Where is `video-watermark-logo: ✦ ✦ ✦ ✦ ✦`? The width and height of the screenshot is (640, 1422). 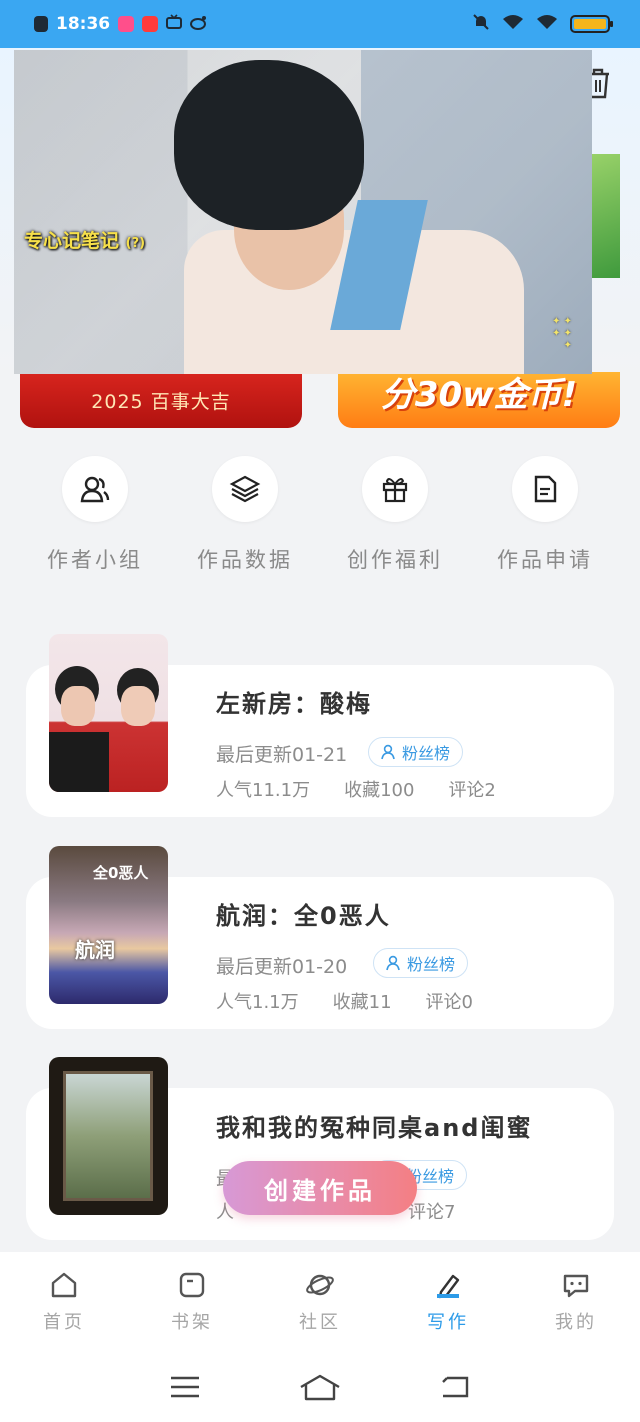 video-watermark-logo: ✦ ✦ ✦ ✦ ✦ is located at coordinates (562, 333).